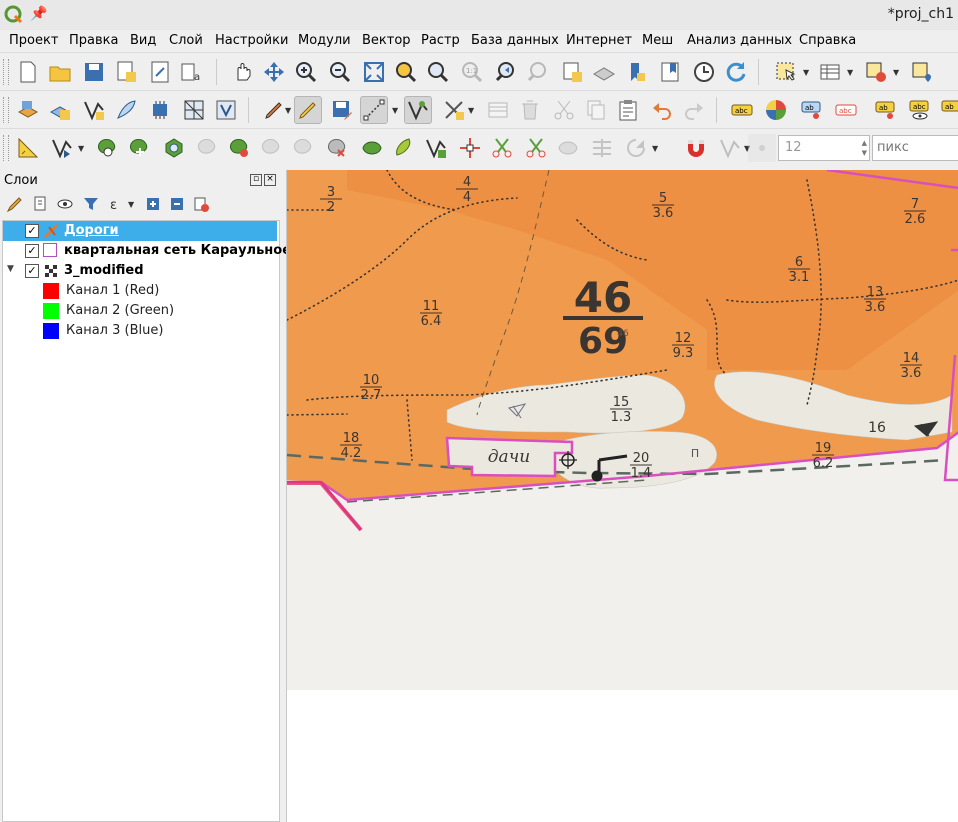 The width and height of the screenshot is (958, 822). I want to click on highlight-pinned-labels-icon: ab, so click(812, 110).